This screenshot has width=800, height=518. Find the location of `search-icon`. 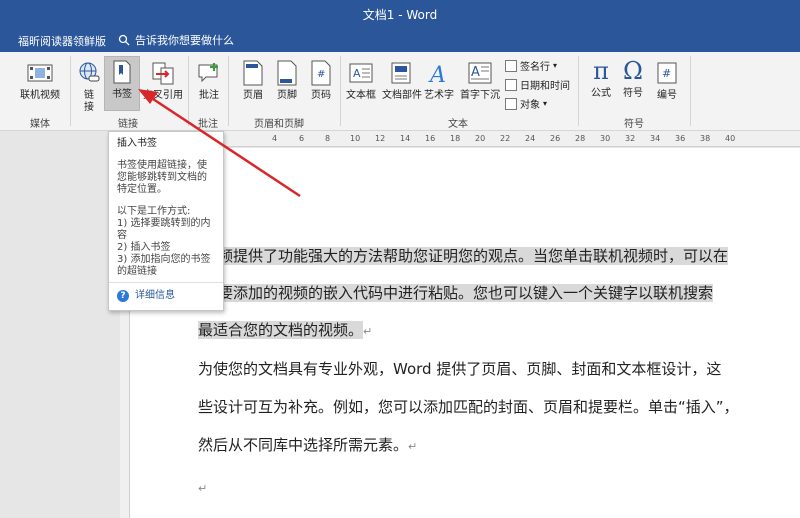

search-icon is located at coordinates (124, 40).